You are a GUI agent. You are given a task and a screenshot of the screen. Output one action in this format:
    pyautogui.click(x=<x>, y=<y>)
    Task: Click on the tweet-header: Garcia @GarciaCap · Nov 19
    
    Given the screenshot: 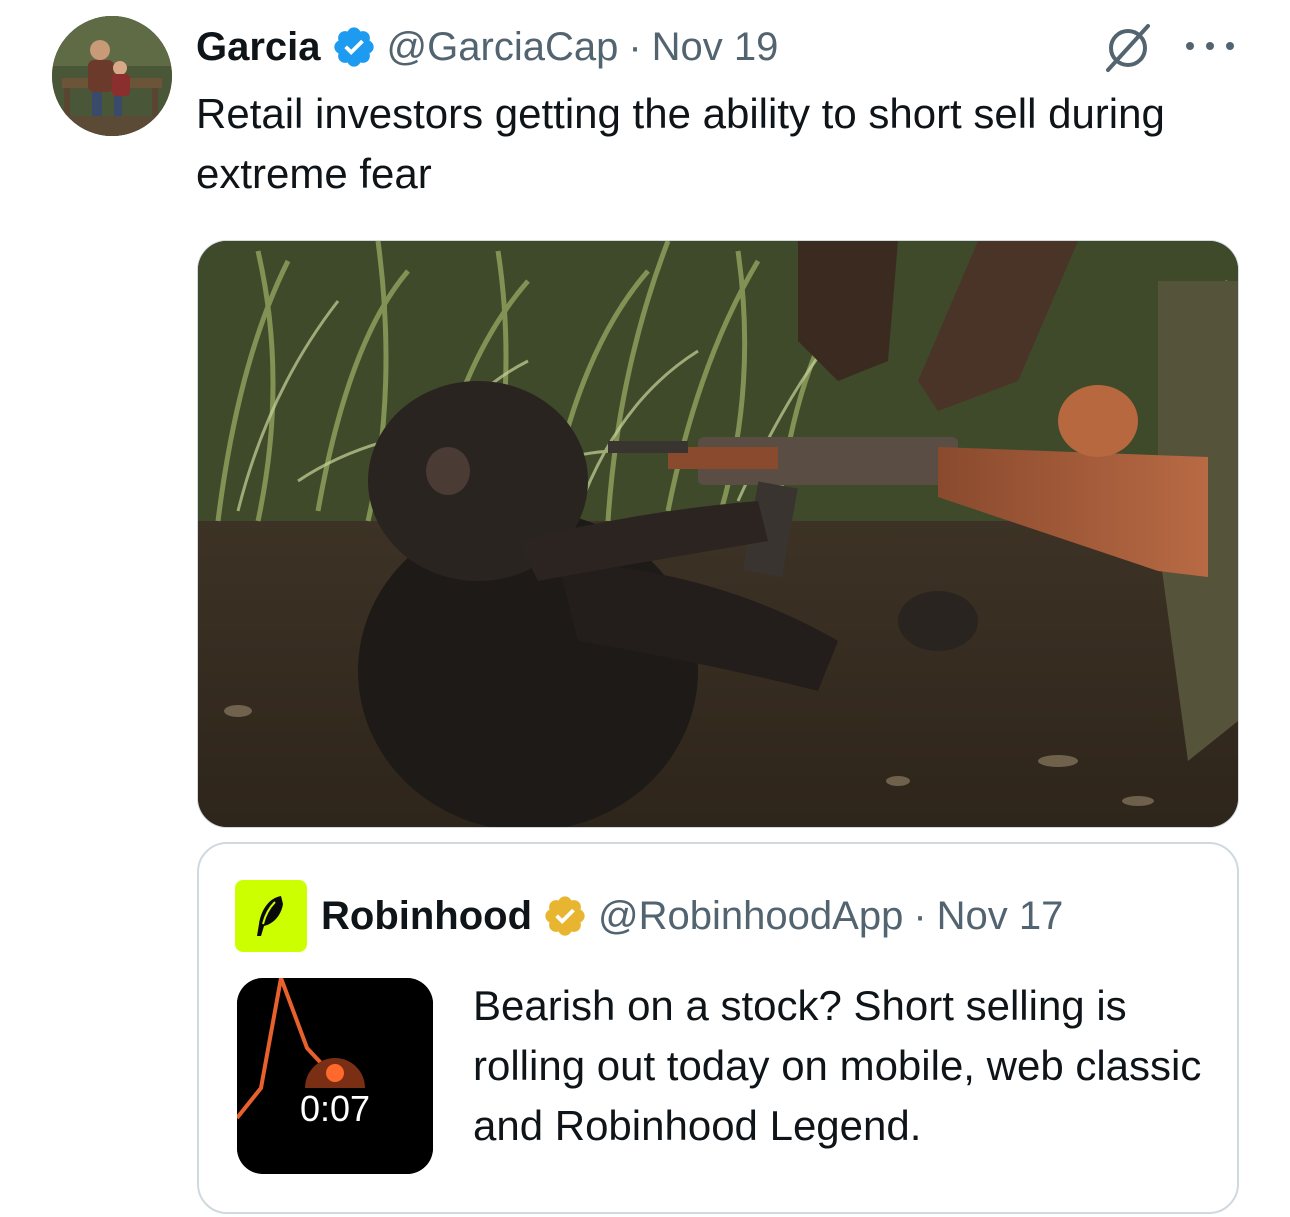 What is the action you would take?
    pyautogui.click(x=487, y=47)
    